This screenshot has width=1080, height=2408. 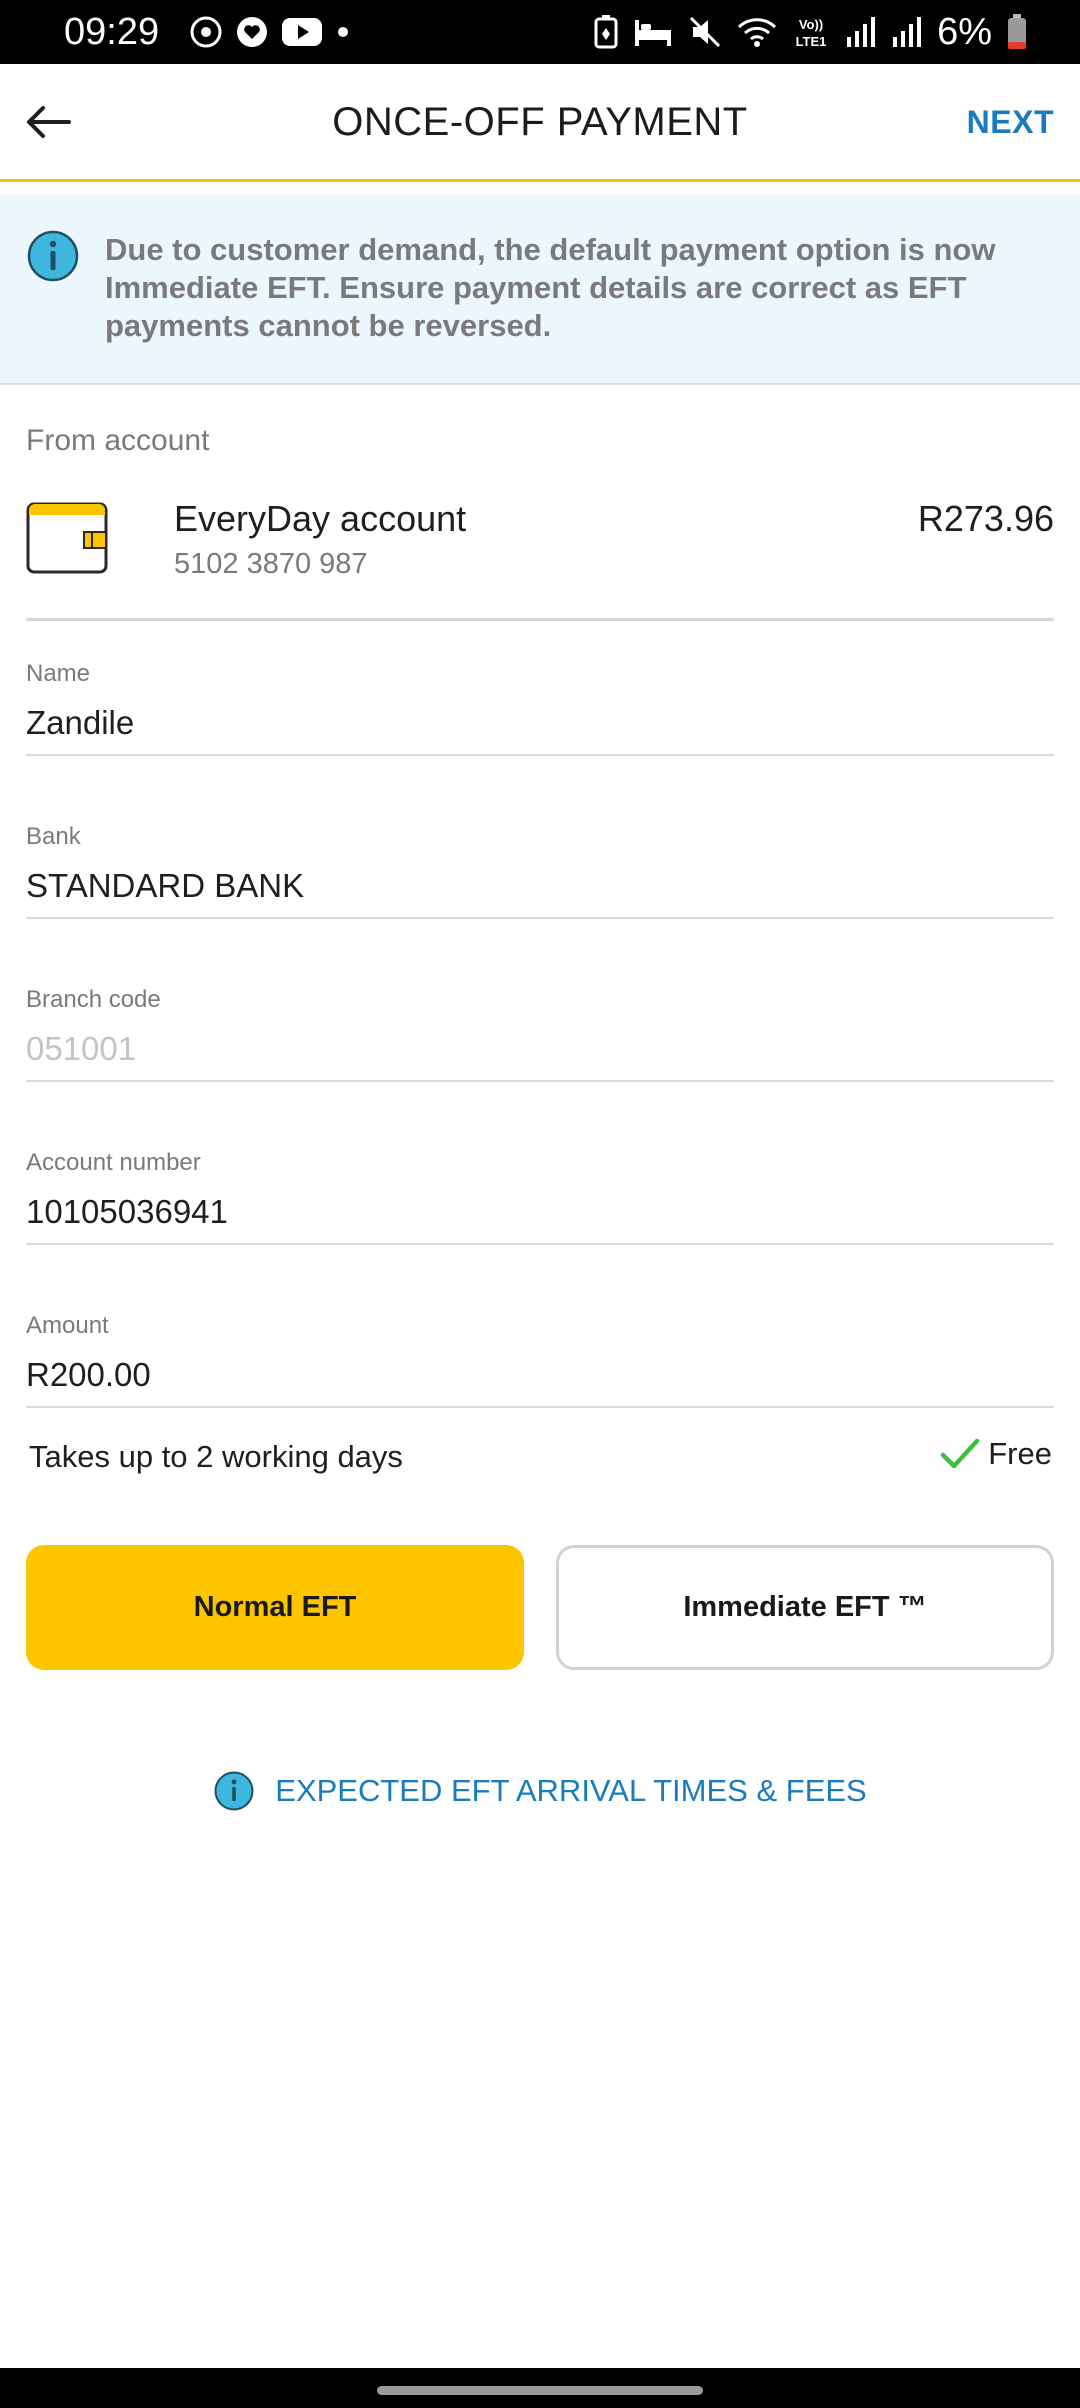 What do you see at coordinates (320, 518) in the screenshot?
I see `account-name: EveryDay account` at bounding box center [320, 518].